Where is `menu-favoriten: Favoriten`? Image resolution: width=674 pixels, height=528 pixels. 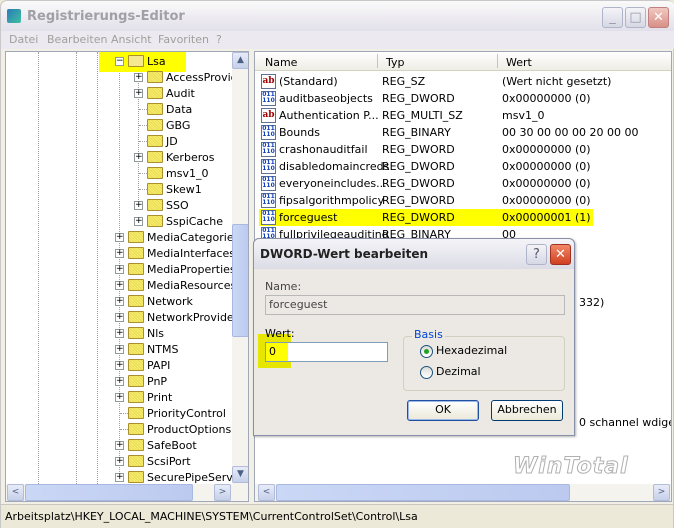 menu-favoriten: Favoriten is located at coordinates (183, 39).